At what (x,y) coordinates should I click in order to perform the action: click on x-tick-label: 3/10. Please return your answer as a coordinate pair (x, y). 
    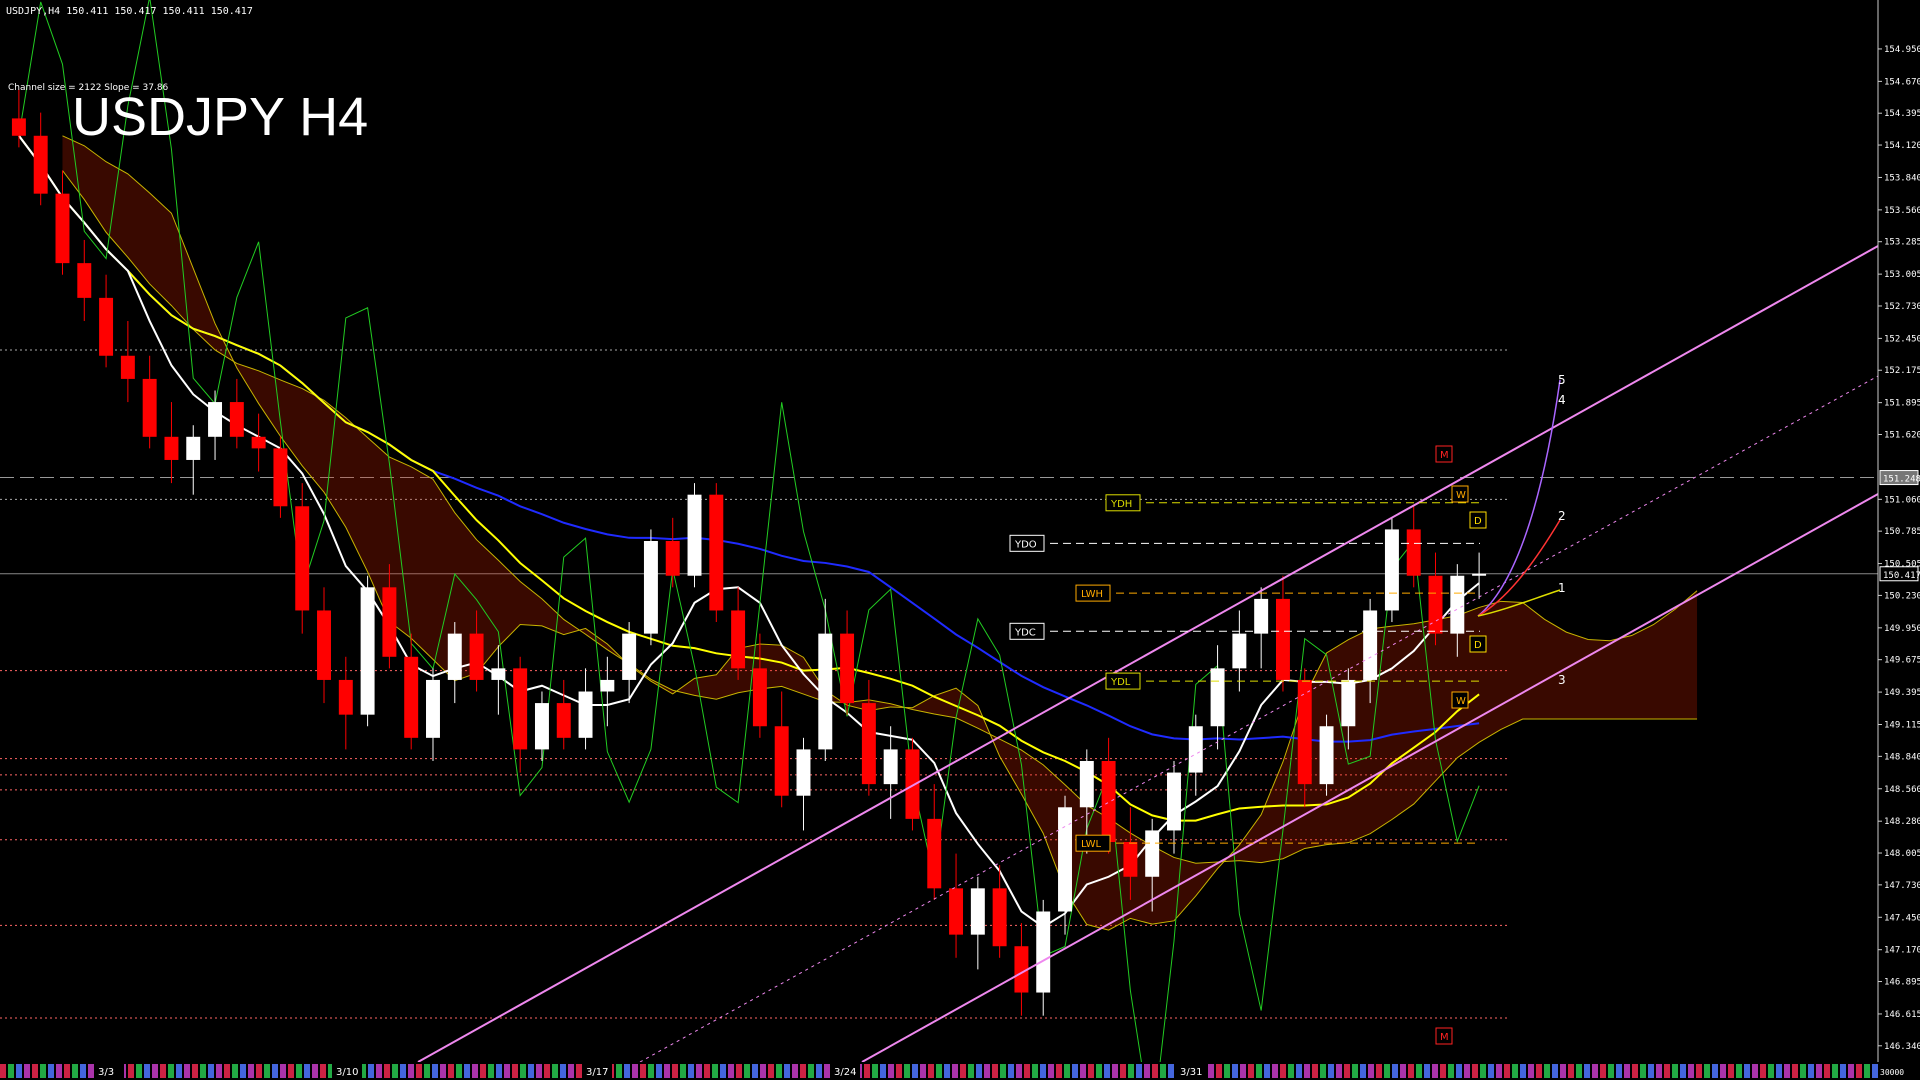
    Looking at the image, I should click on (347, 1072).